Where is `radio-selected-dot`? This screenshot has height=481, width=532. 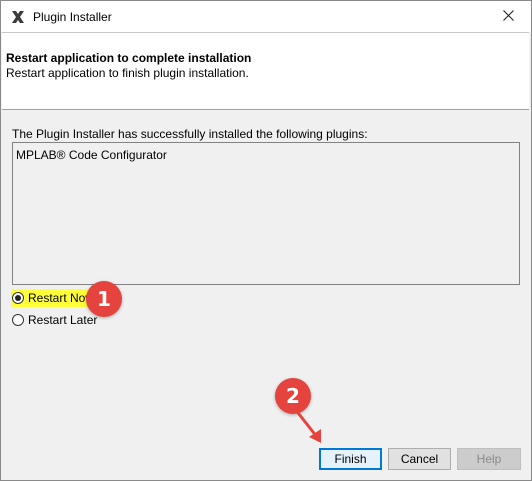 radio-selected-dot is located at coordinates (18, 298).